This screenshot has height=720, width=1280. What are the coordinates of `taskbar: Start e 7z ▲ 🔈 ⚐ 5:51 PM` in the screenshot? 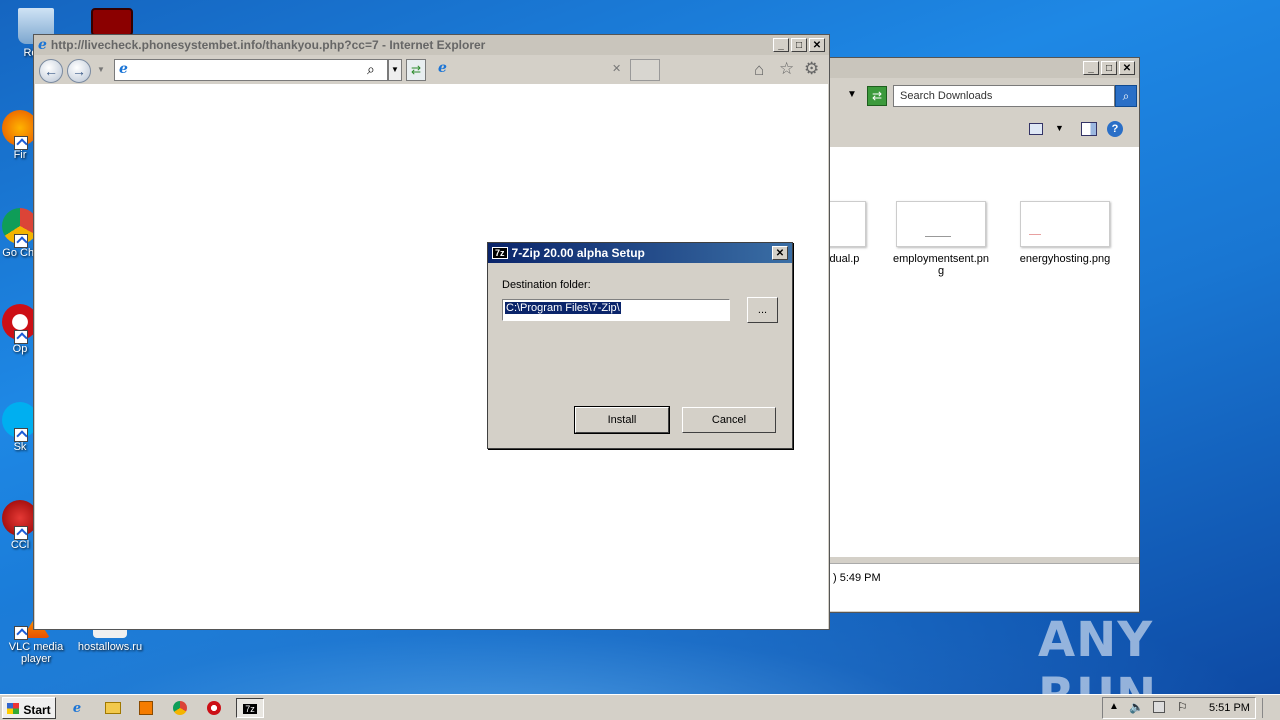 It's located at (640, 707).